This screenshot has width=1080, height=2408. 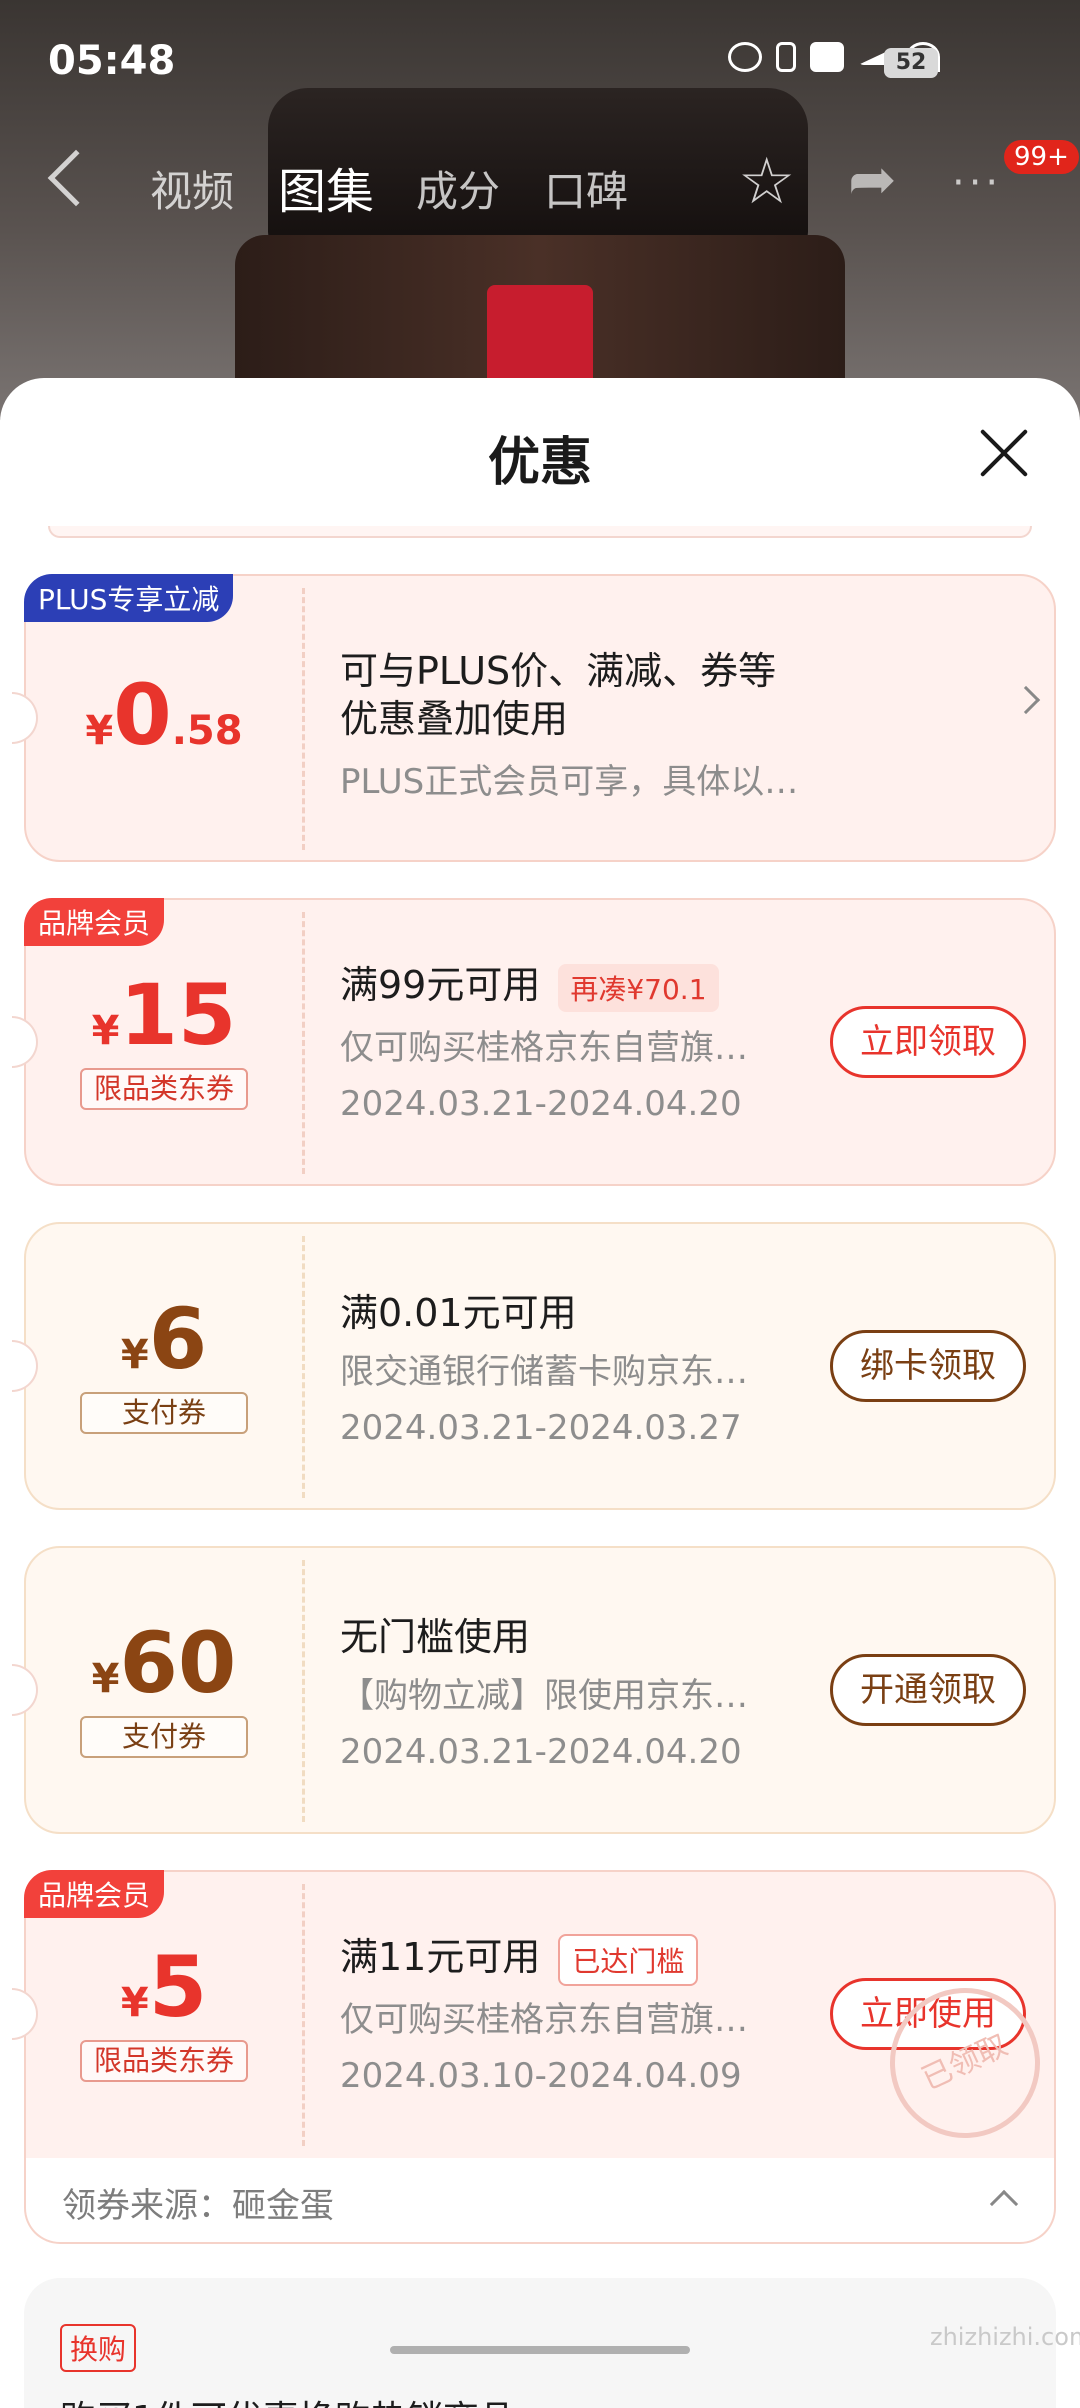 What do you see at coordinates (928, 1690) in the screenshot?
I see `activate-claim-button: 开通领取` at bounding box center [928, 1690].